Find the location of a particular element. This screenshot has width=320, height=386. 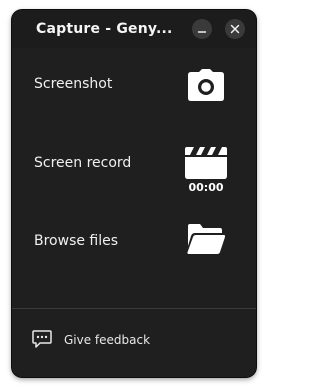

screen-record-label: Screen record is located at coordinates (83, 163).